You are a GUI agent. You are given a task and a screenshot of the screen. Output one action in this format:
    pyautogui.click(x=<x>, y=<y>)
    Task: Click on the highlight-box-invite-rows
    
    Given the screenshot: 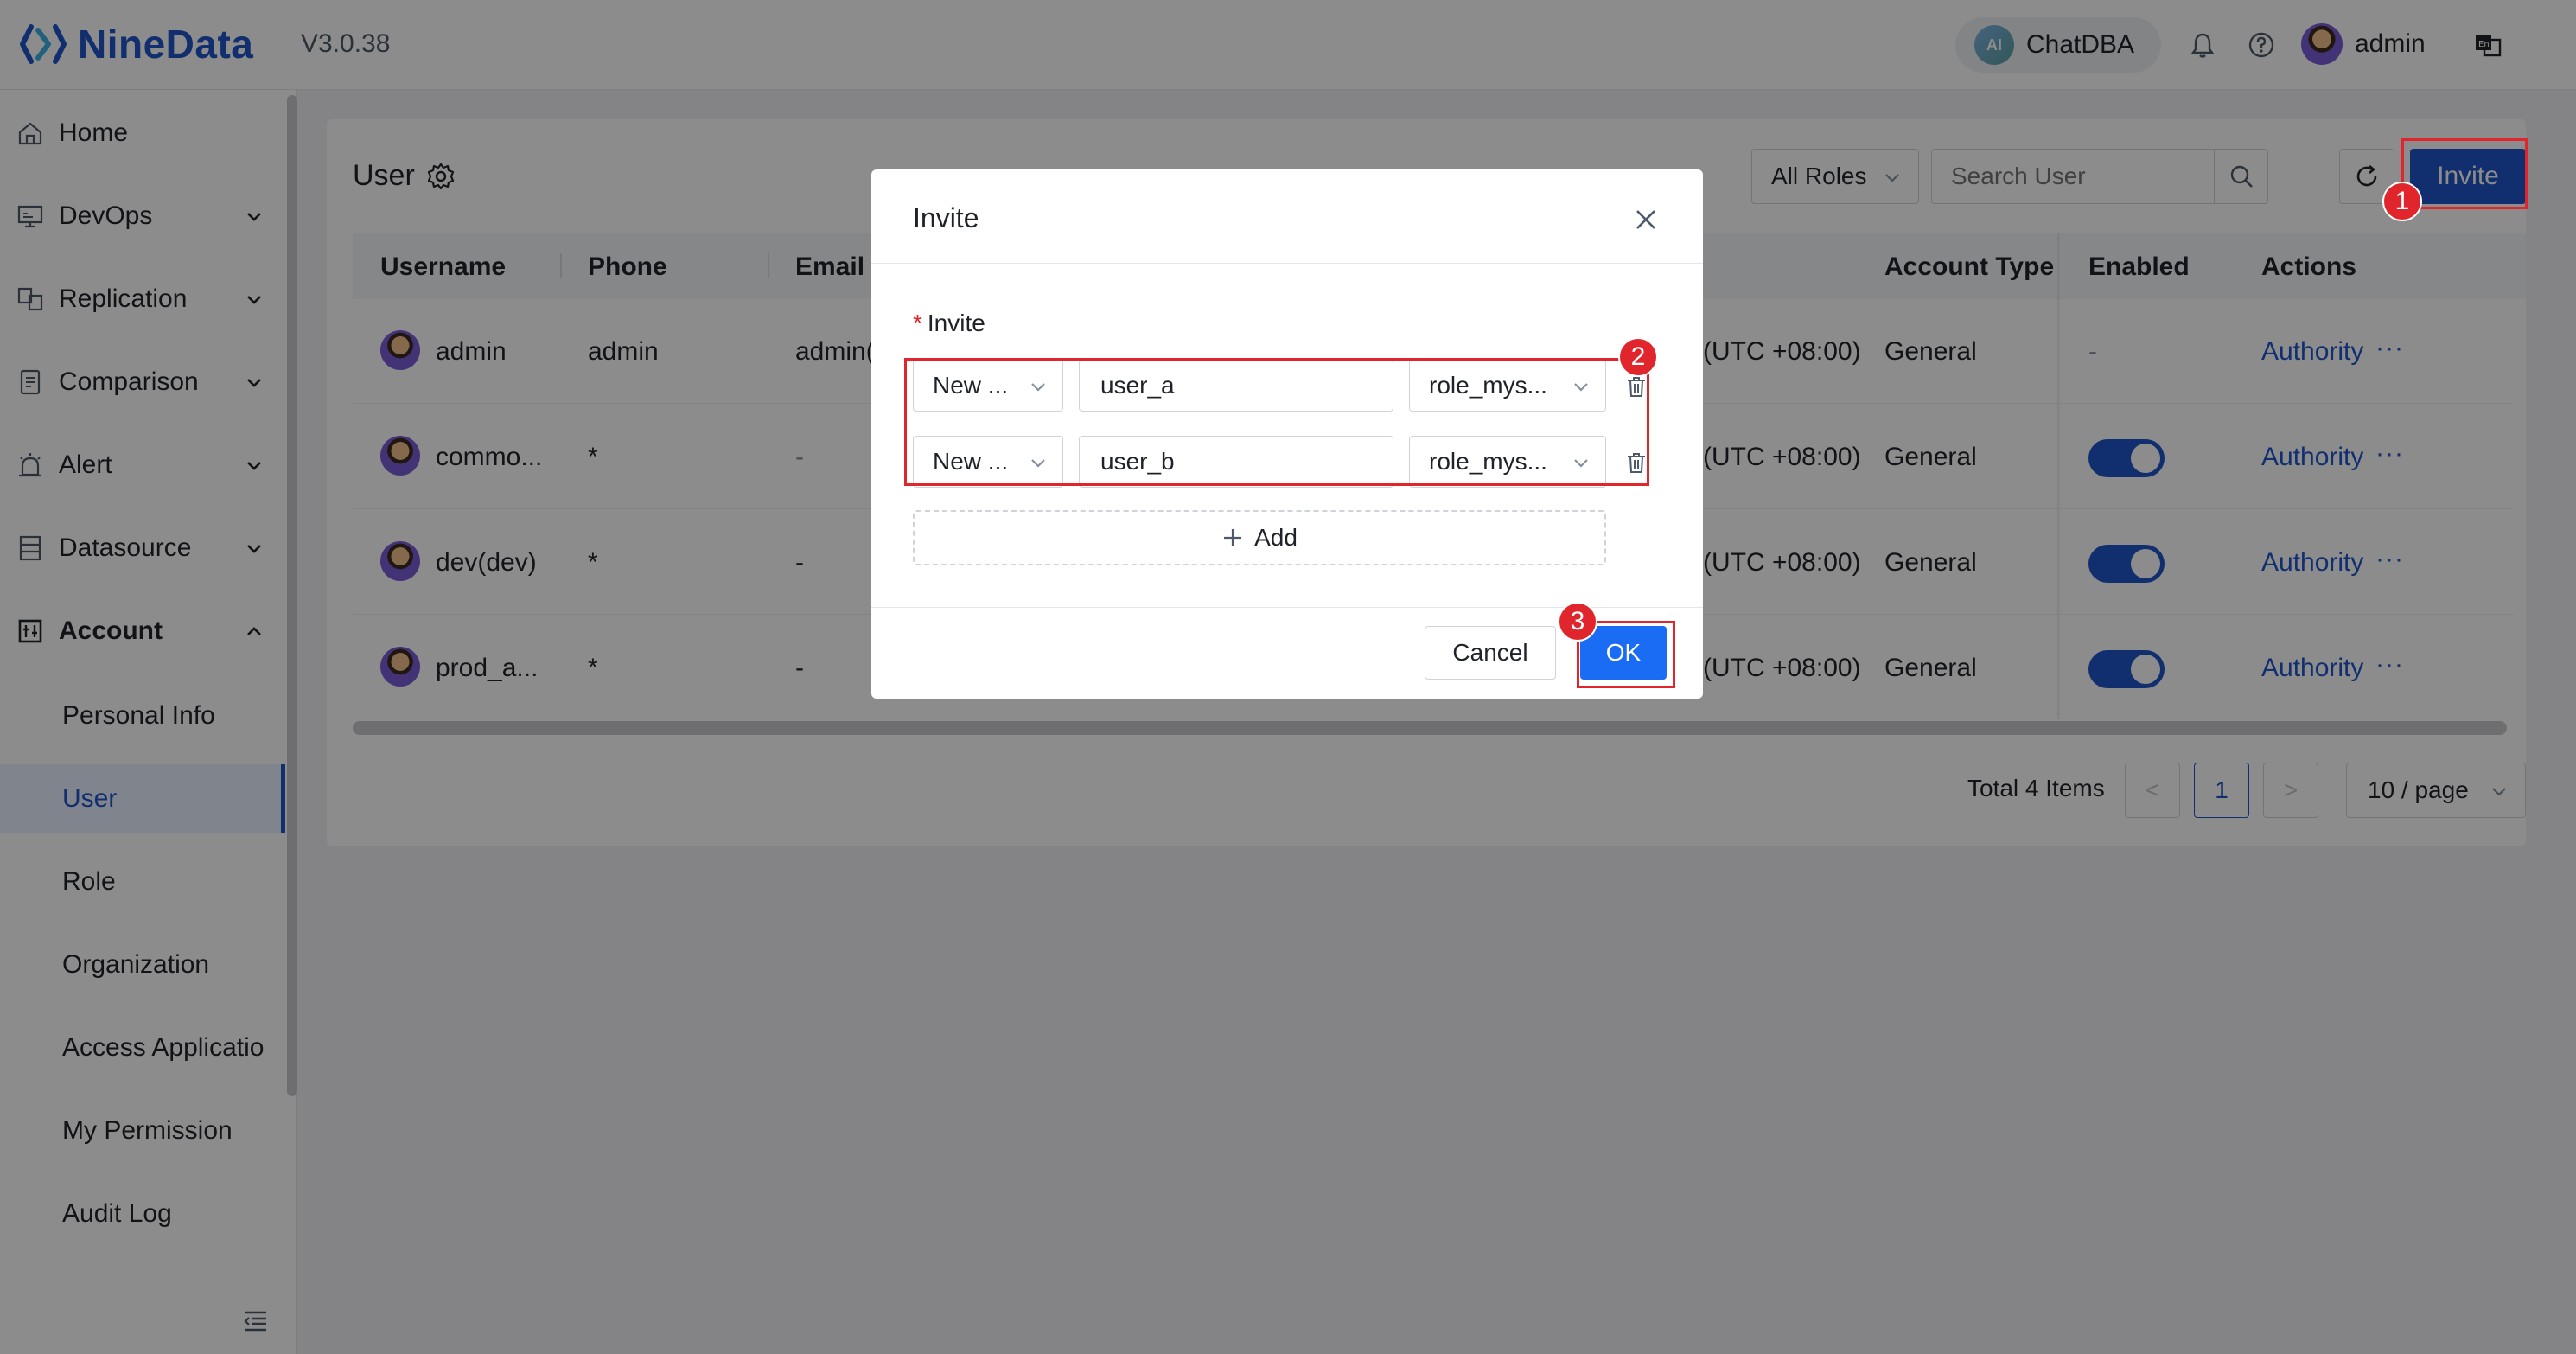 What is the action you would take?
    pyautogui.click(x=1276, y=422)
    